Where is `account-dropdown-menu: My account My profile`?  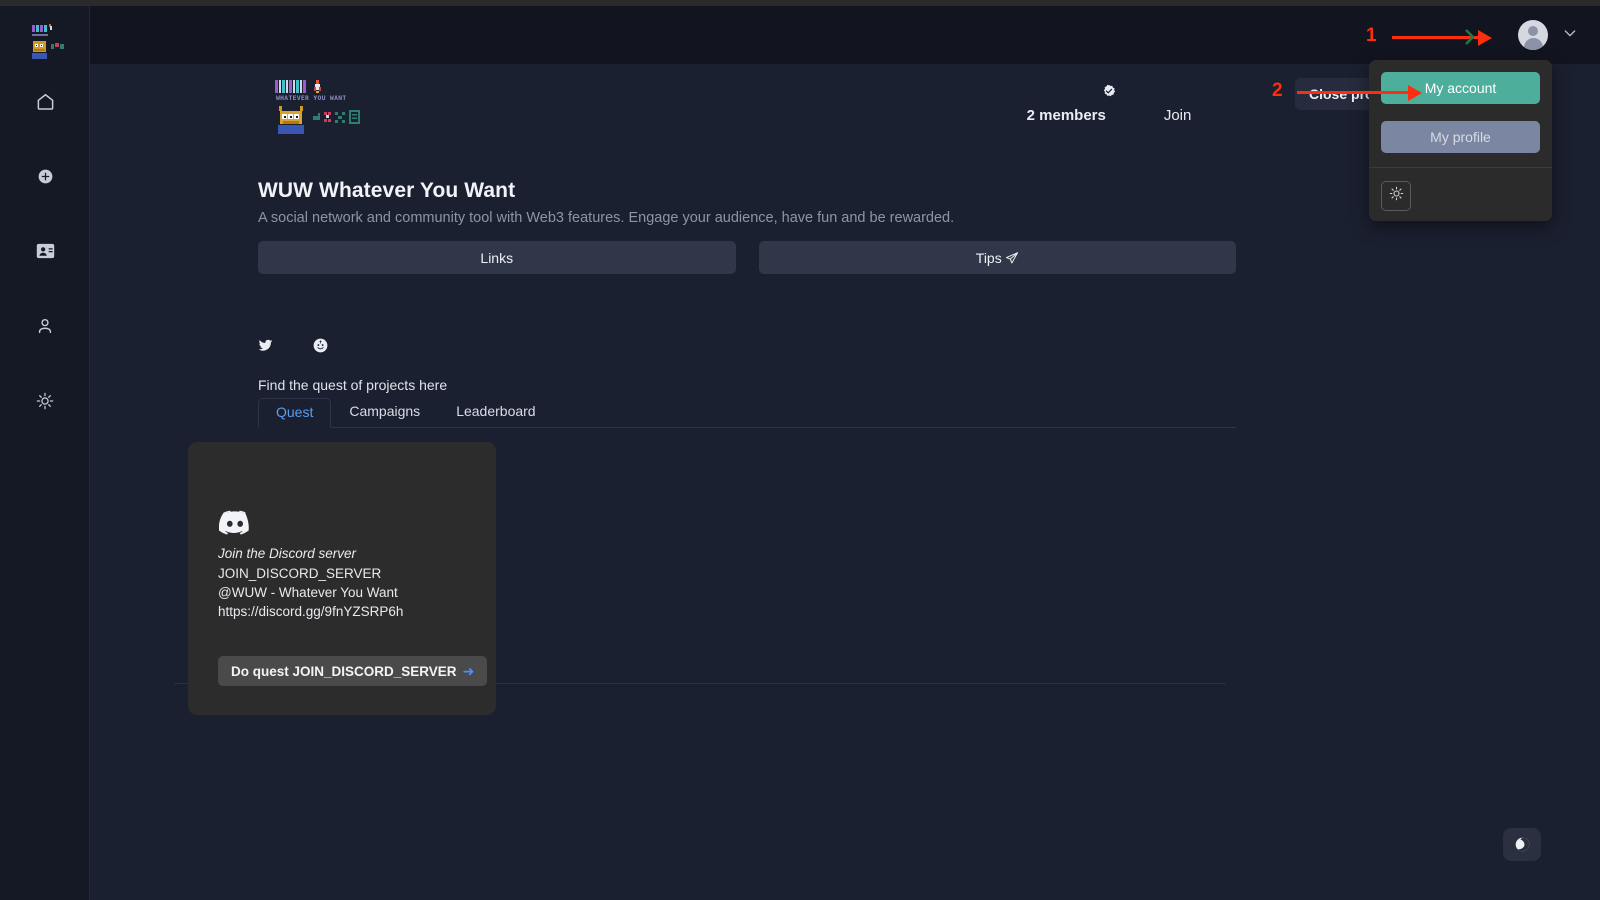 account-dropdown-menu: My account My profile is located at coordinates (1460, 140).